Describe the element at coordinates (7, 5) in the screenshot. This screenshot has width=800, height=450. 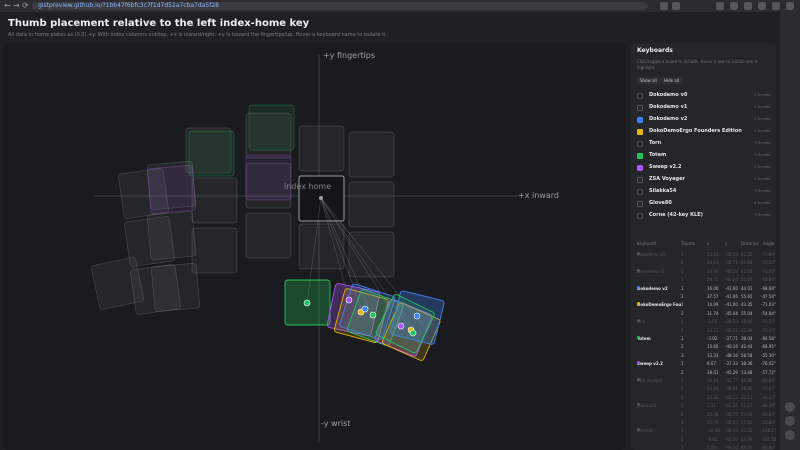
I see `back-icon: ←` at that location.